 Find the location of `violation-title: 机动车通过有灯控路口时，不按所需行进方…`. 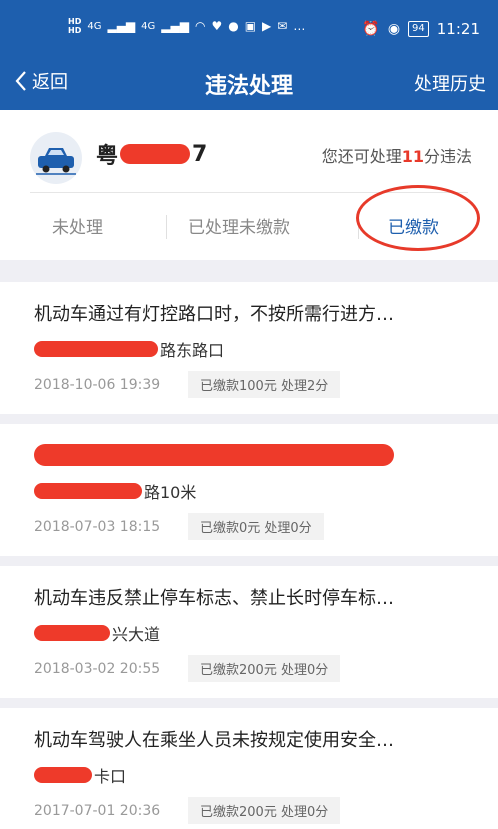

violation-title: 机动车通过有灯控路口时，不按所需行进方… is located at coordinates (214, 314).